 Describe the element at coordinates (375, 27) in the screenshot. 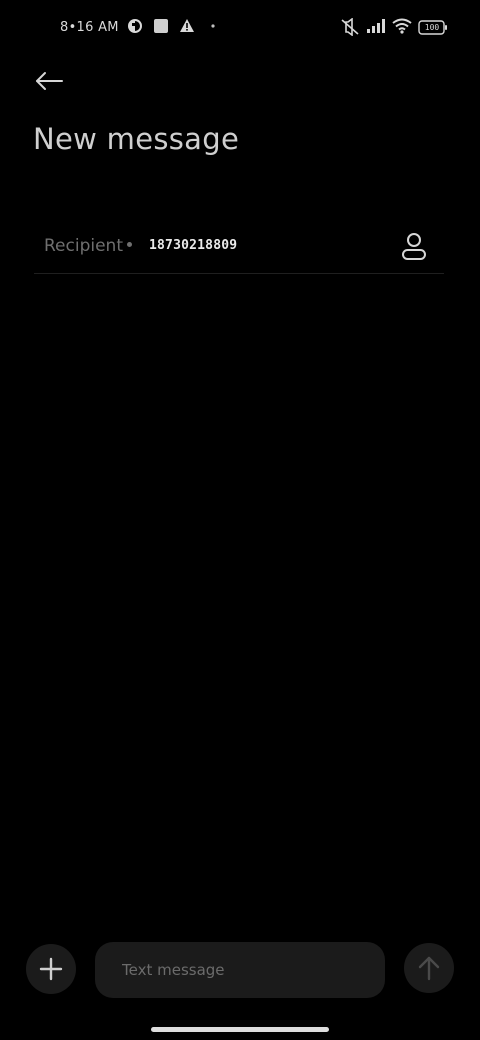

I see `cellular-signal-icon` at that location.